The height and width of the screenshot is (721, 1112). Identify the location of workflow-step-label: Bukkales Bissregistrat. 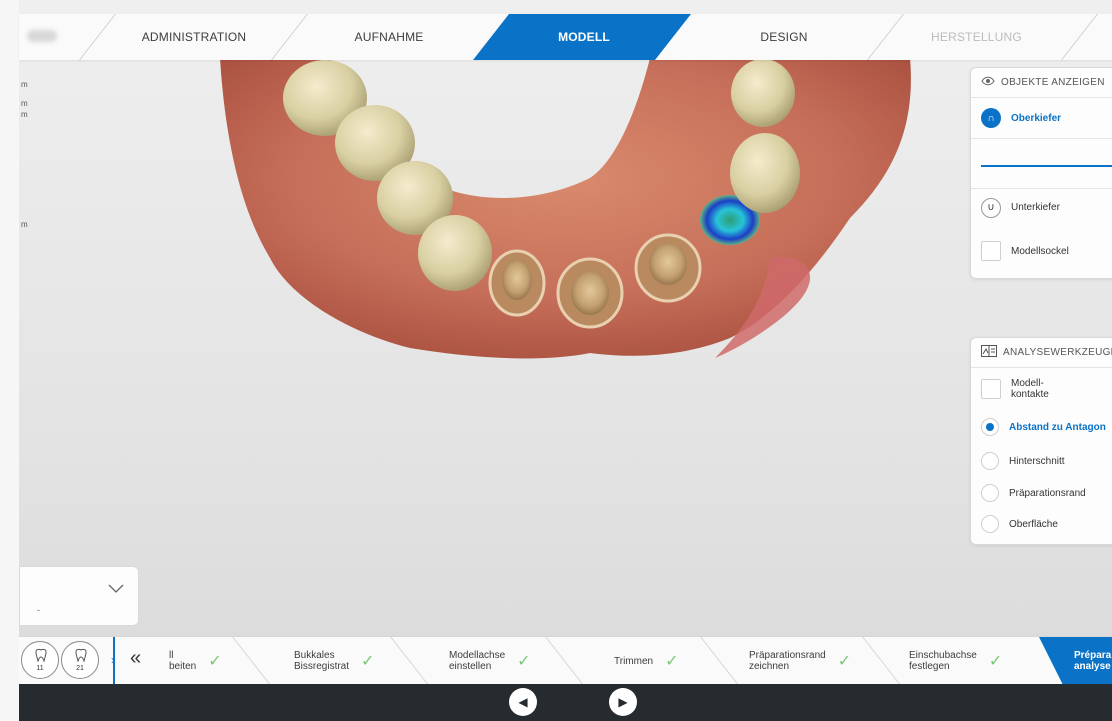
(322, 661).